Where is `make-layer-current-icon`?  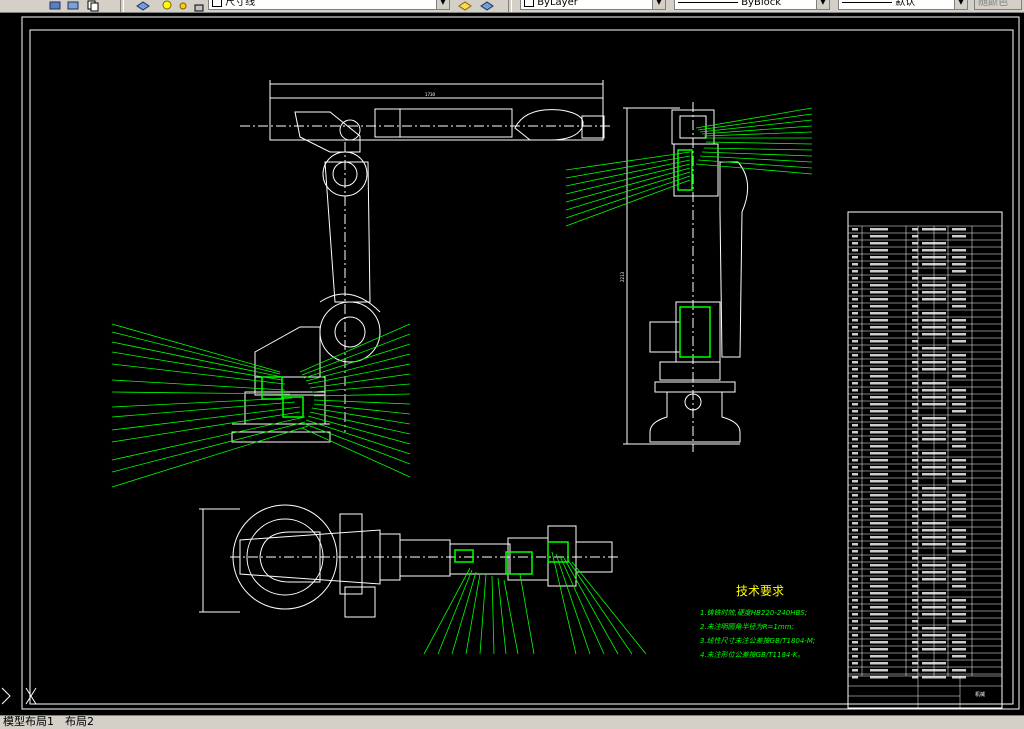
make-layer-current-icon is located at coordinates (465, 5).